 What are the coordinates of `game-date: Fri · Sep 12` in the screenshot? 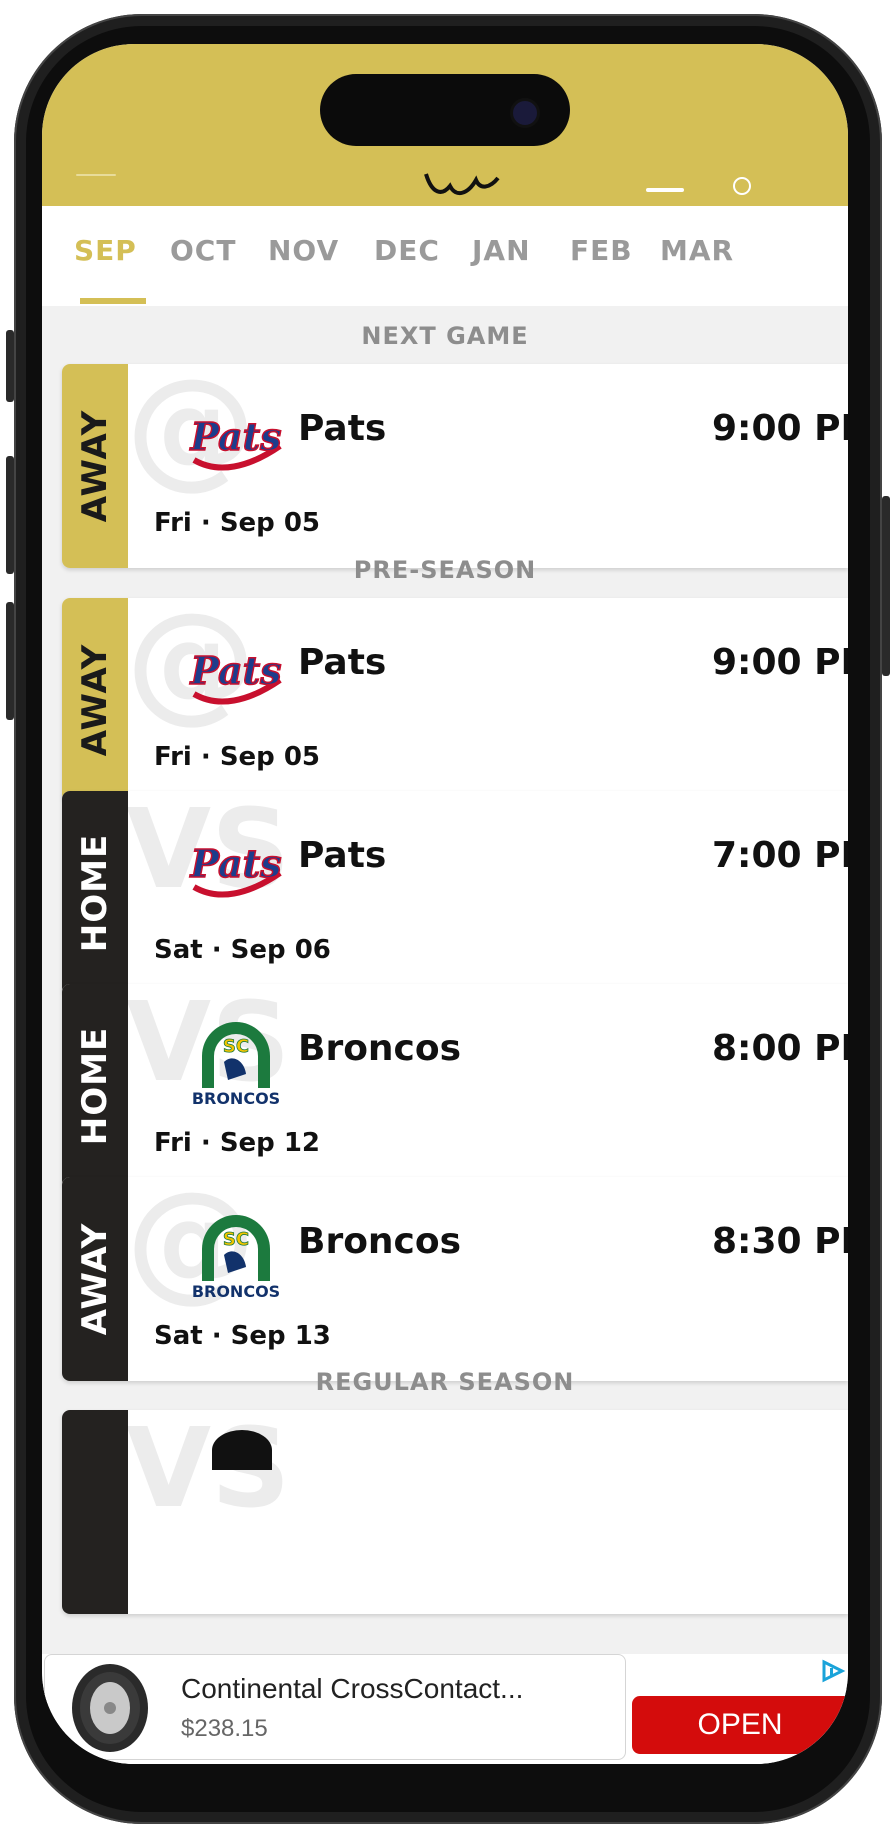 It's located at (237, 1143).